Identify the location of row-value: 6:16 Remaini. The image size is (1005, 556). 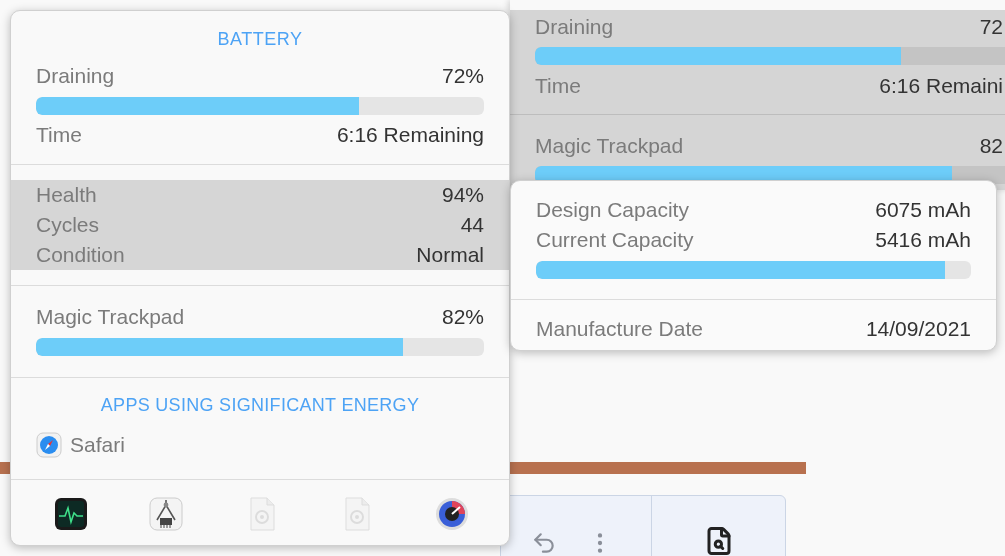
(941, 86).